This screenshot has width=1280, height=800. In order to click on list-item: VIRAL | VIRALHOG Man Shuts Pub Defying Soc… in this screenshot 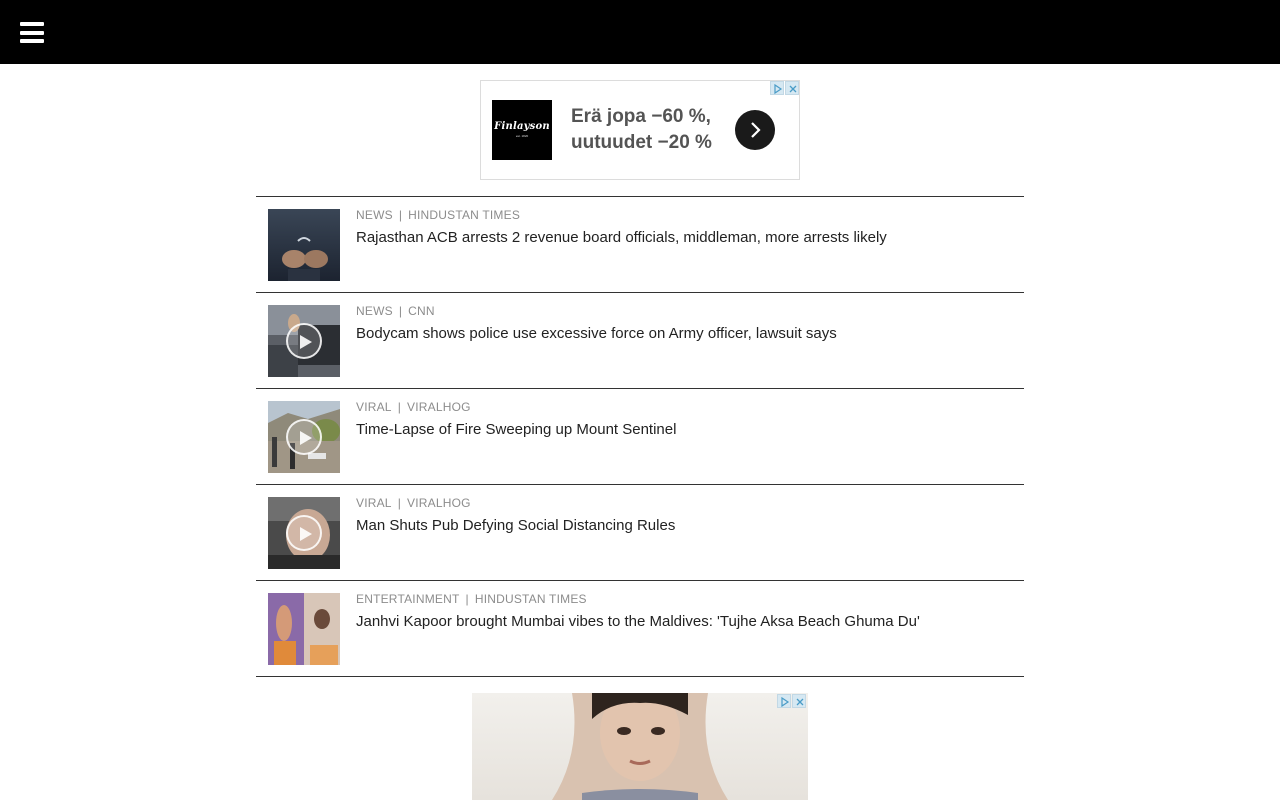, I will do `click(640, 533)`.